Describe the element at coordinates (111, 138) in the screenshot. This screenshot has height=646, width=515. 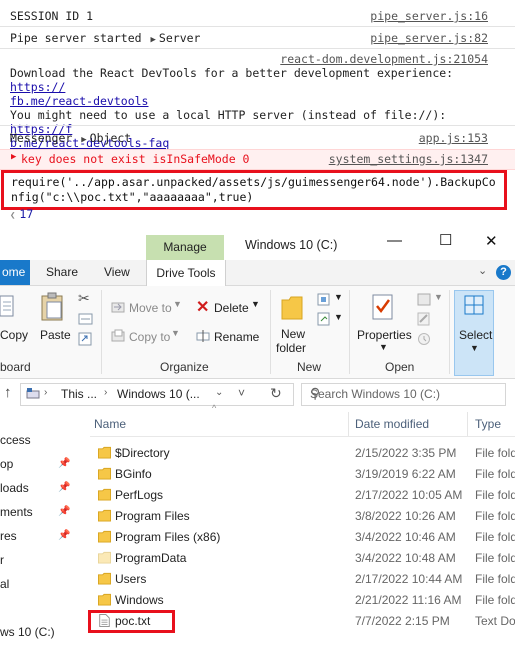
I see `console-object: Object` at that location.